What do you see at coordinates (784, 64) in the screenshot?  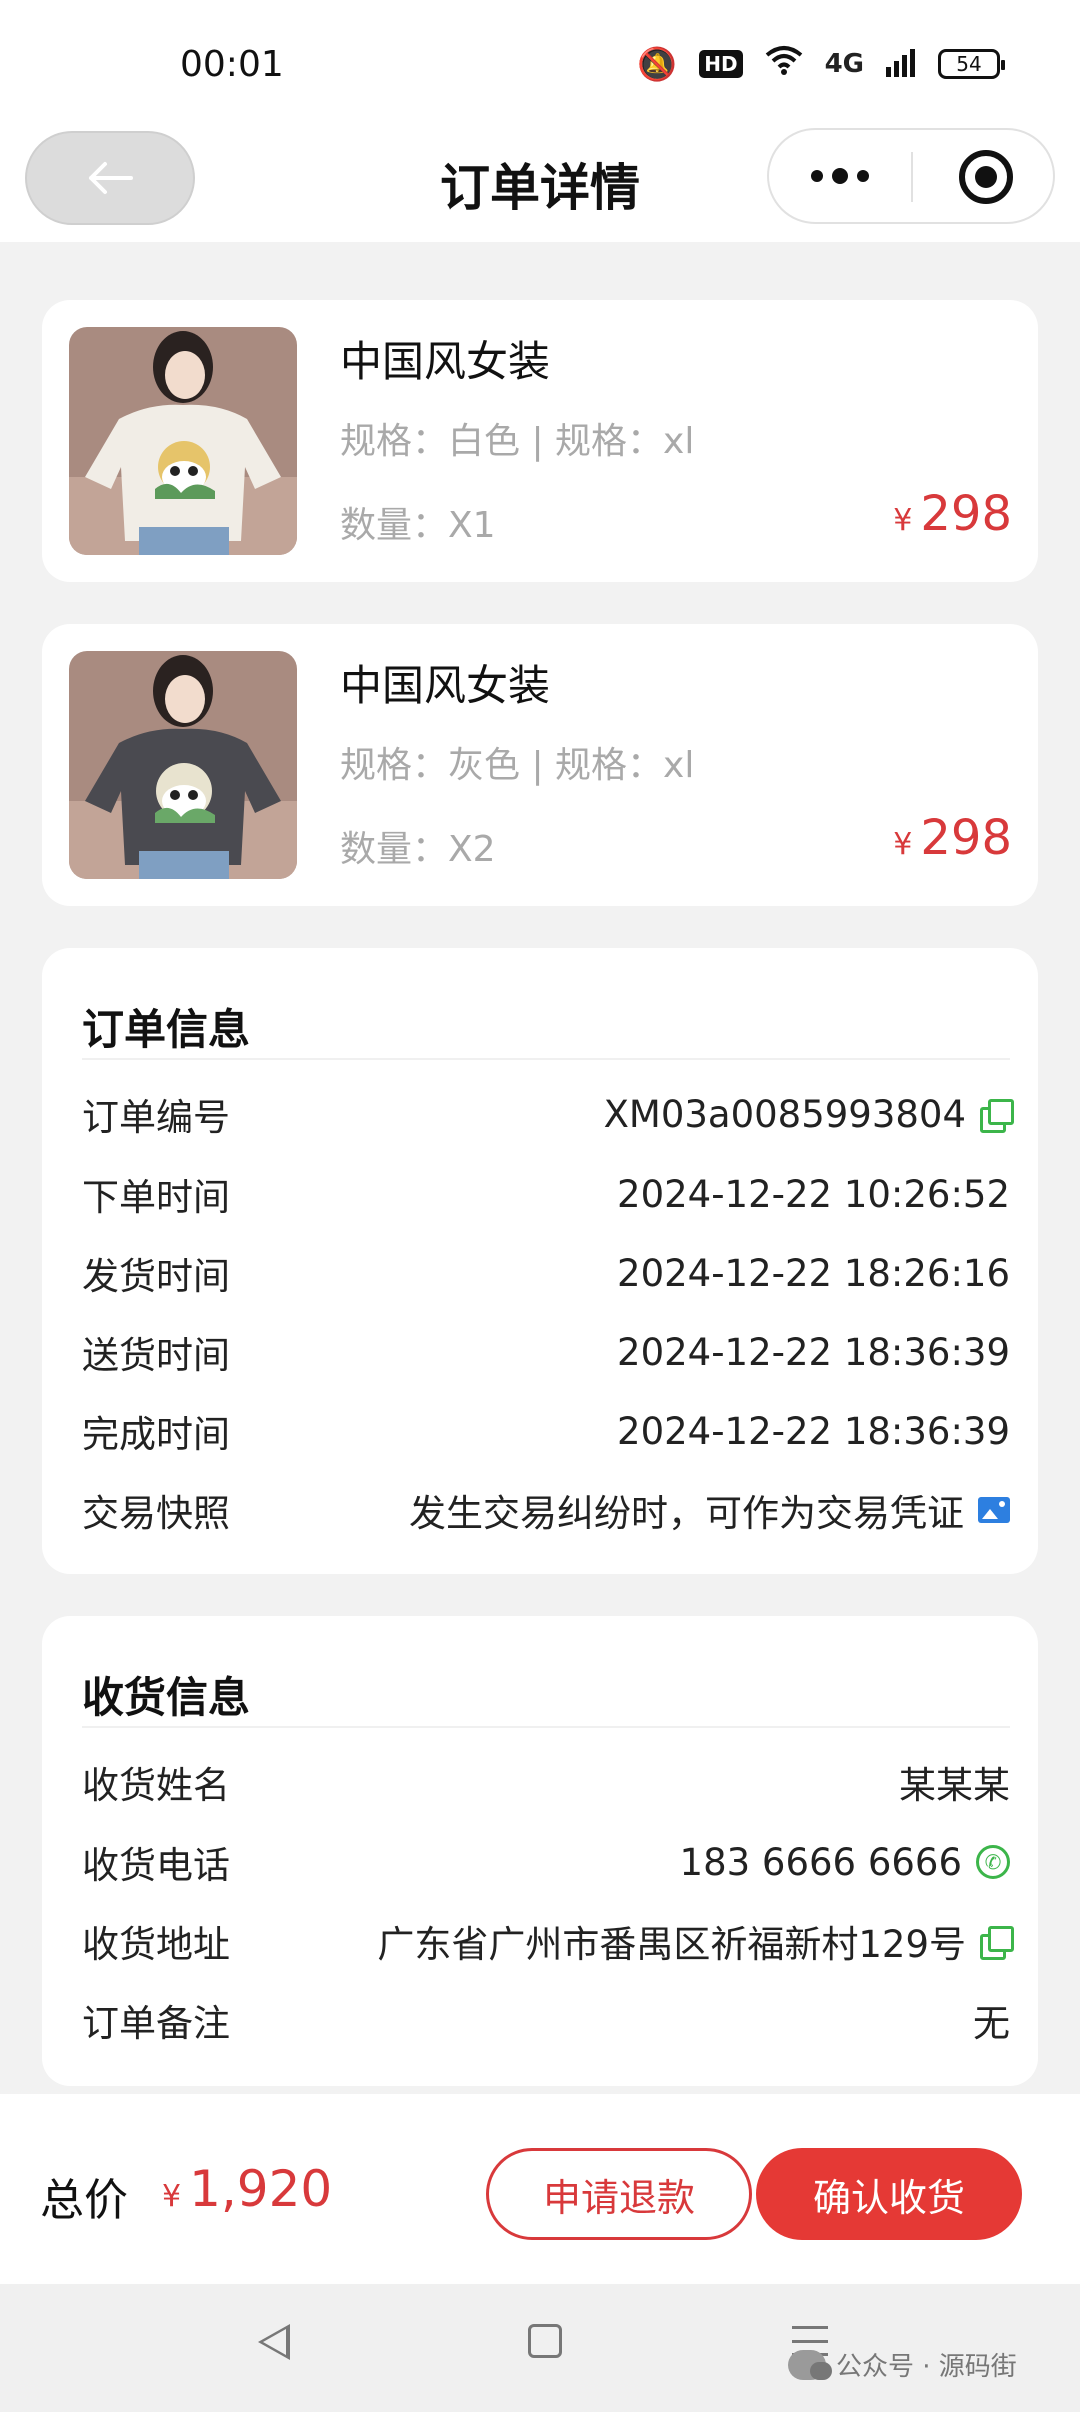 I see `wifi-icon` at bounding box center [784, 64].